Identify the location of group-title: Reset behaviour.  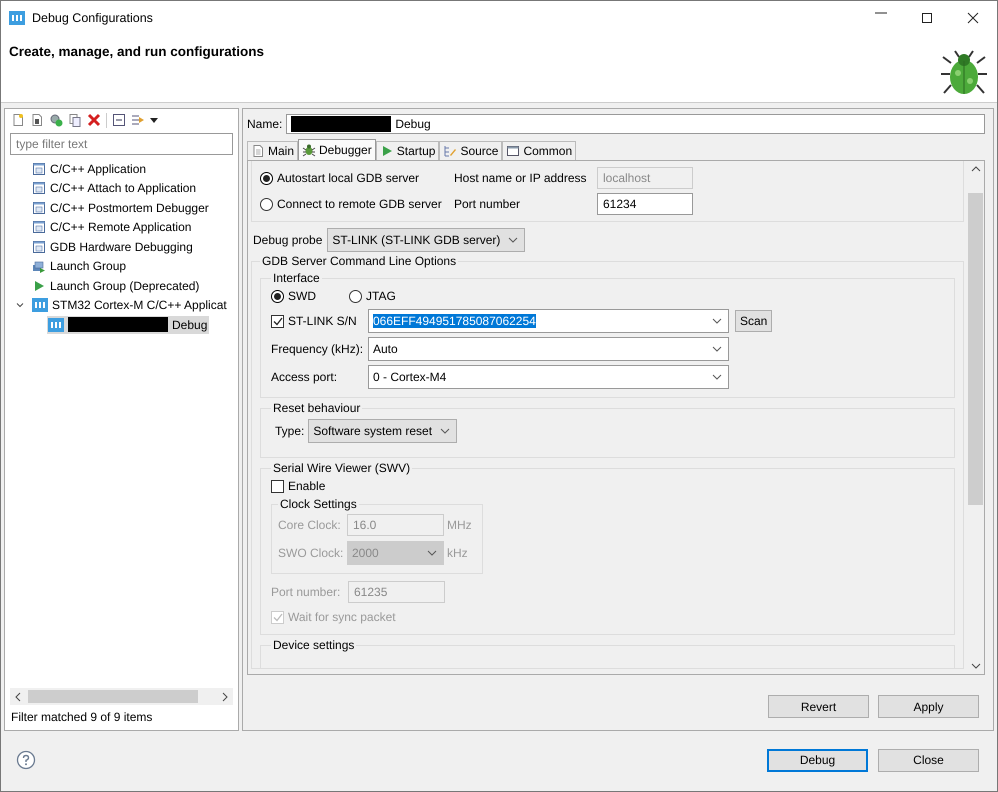
(317, 408).